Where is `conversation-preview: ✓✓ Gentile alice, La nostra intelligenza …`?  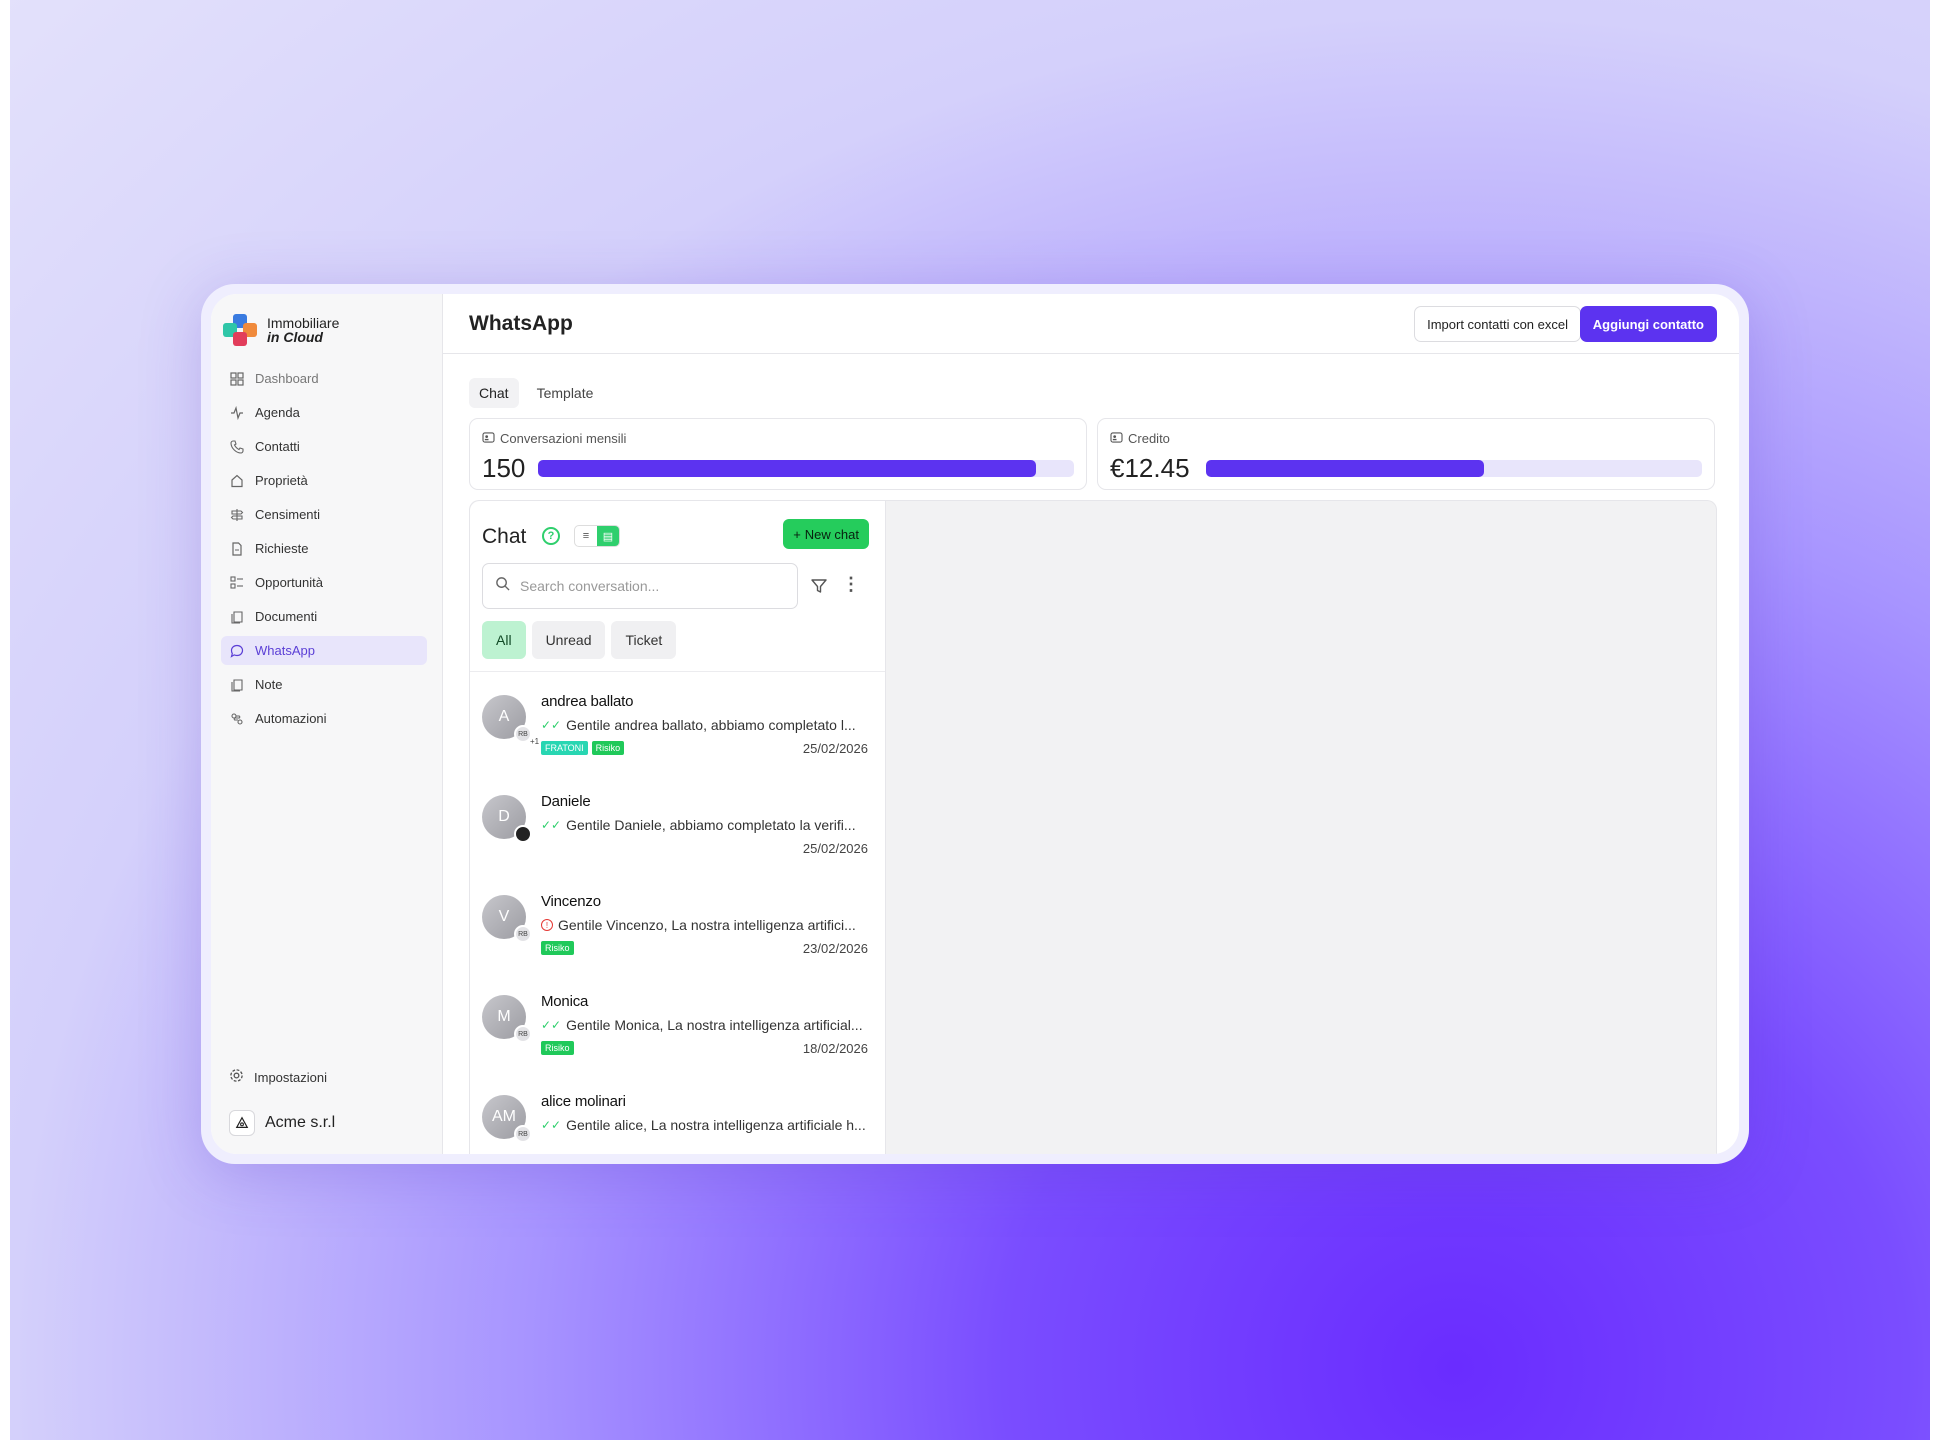 conversation-preview: ✓✓ Gentile alice, La nostra intelligenza … is located at coordinates (706, 1125).